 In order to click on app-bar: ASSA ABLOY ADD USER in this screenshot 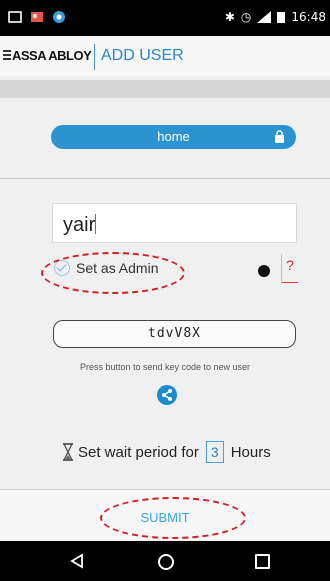, I will do `click(165, 56)`.